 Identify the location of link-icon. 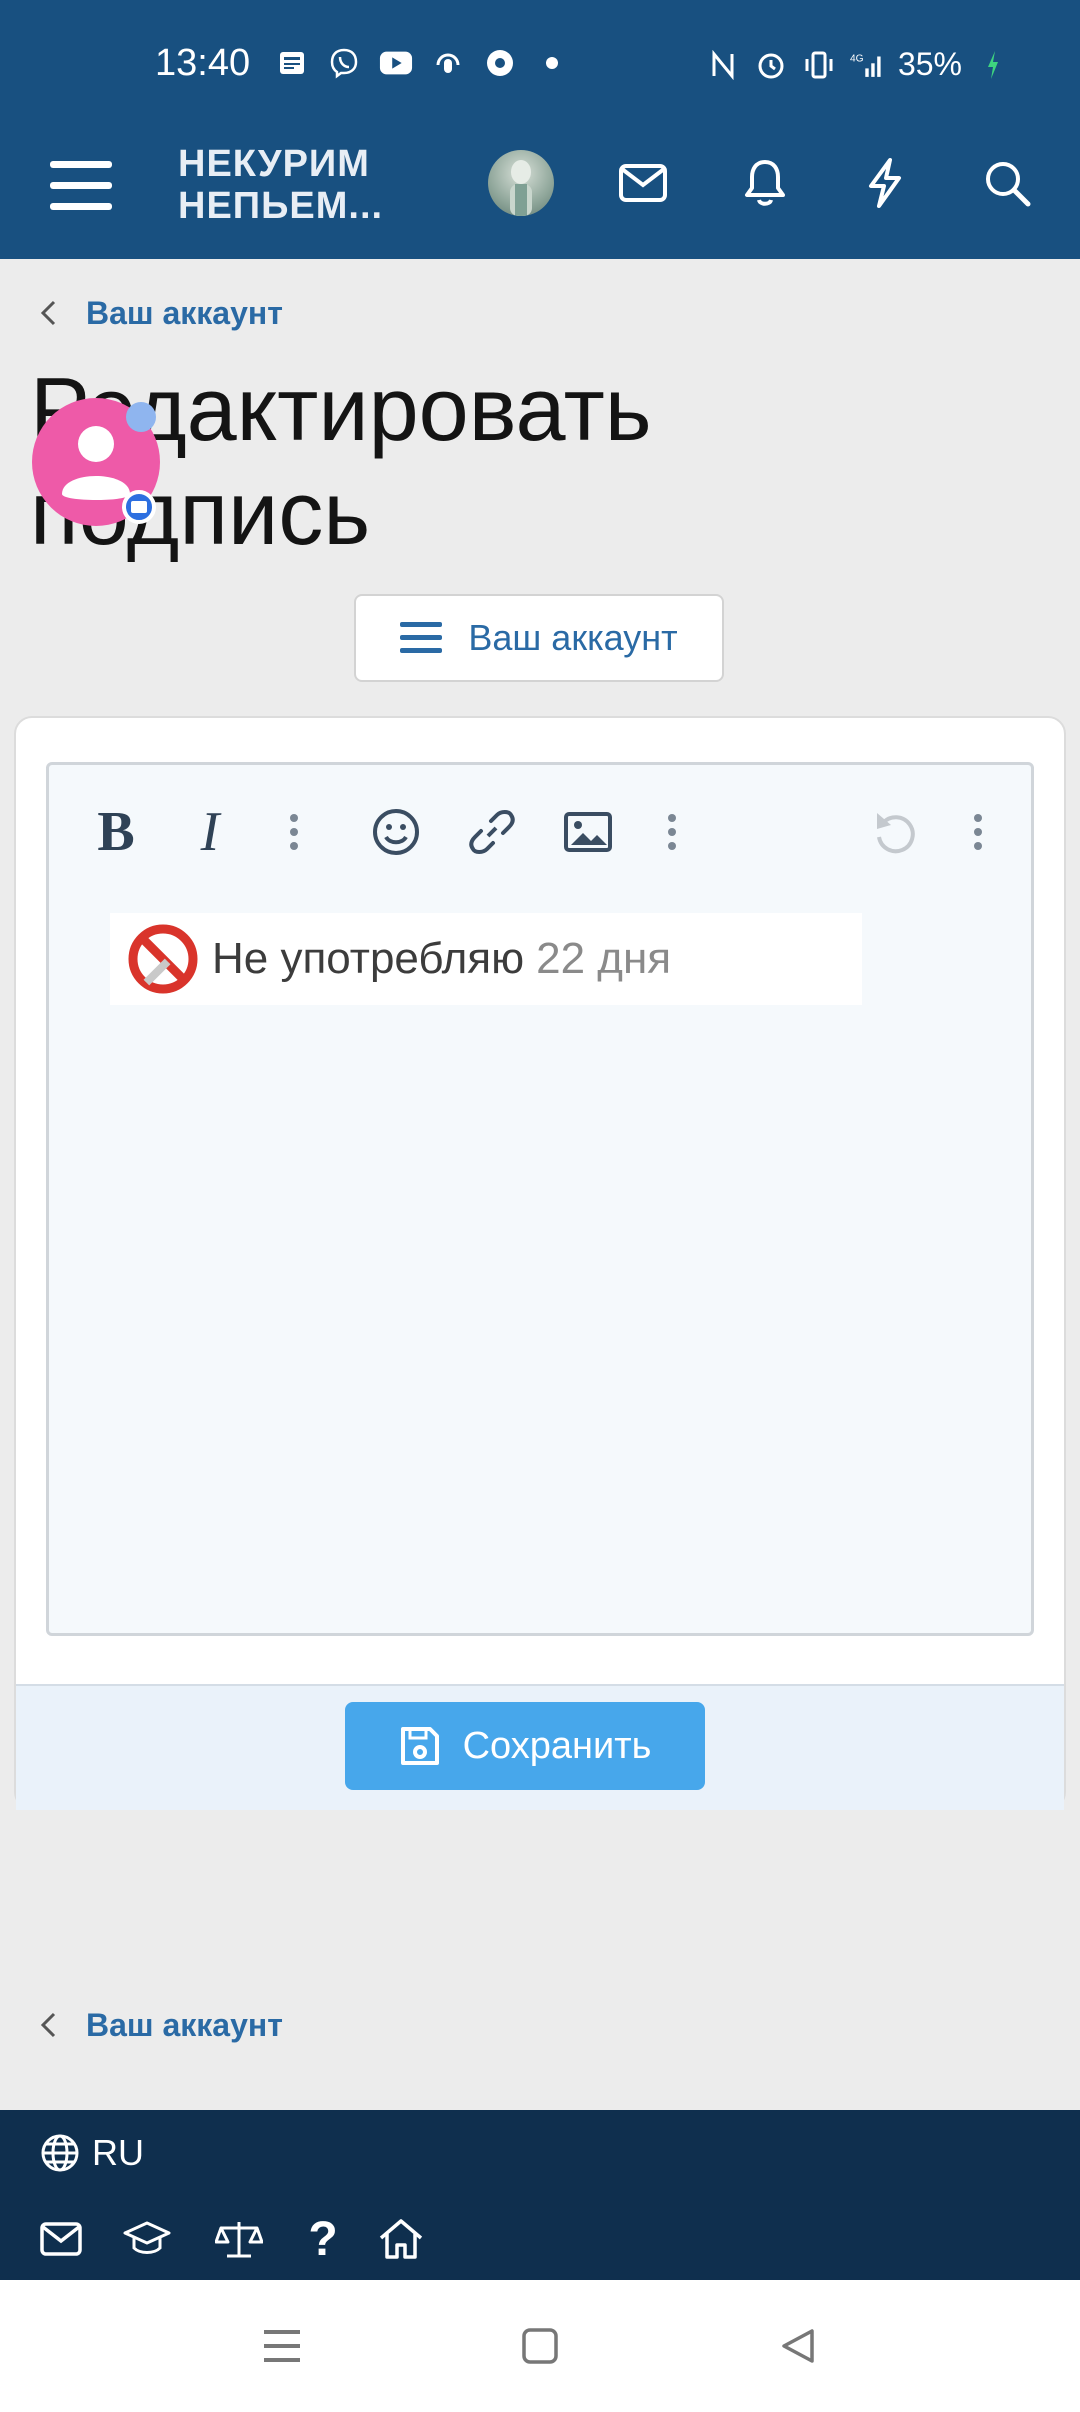
(492, 832).